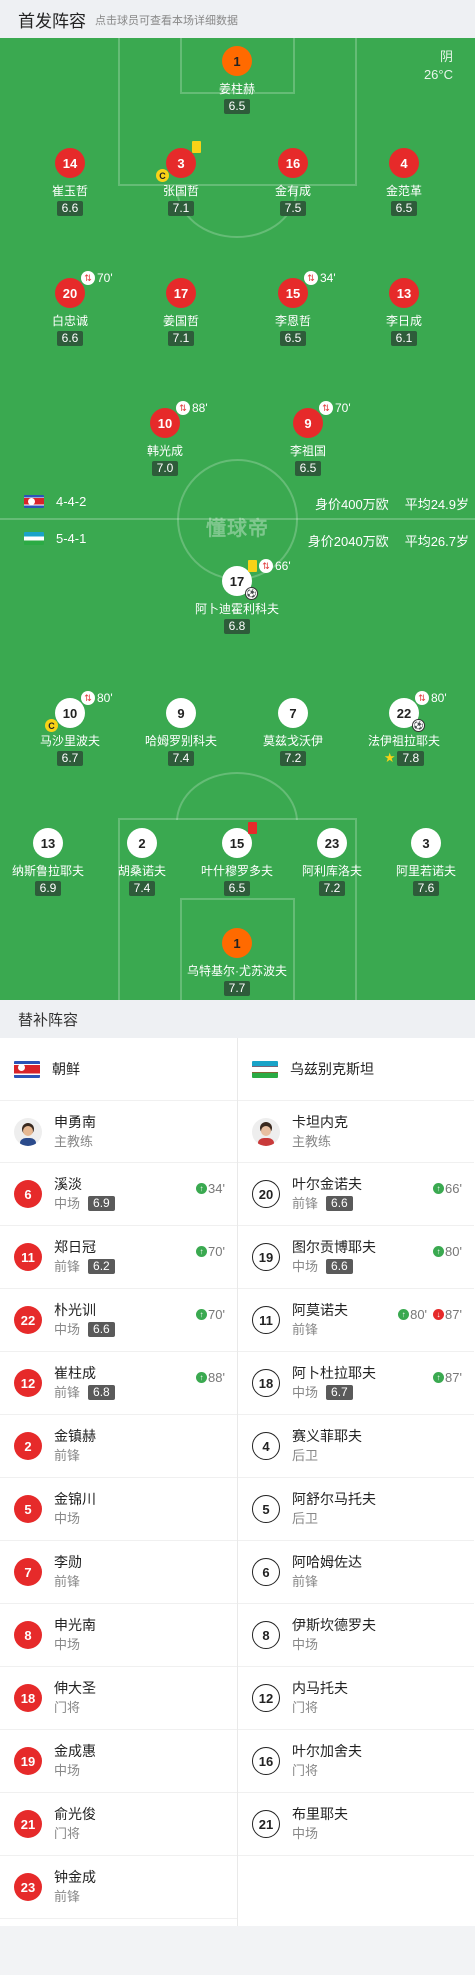 The width and height of the screenshot is (475, 1975). Describe the element at coordinates (236, 89) in the screenshot. I see `player-name: 姜柱赫` at that location.